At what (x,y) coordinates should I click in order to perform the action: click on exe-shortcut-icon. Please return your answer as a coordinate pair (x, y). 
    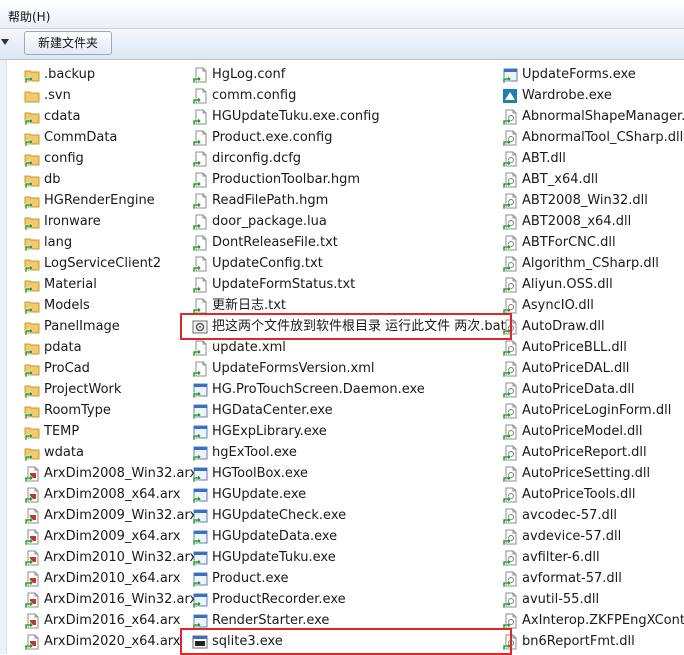
    Looking at the image, I should click on (200, 390).